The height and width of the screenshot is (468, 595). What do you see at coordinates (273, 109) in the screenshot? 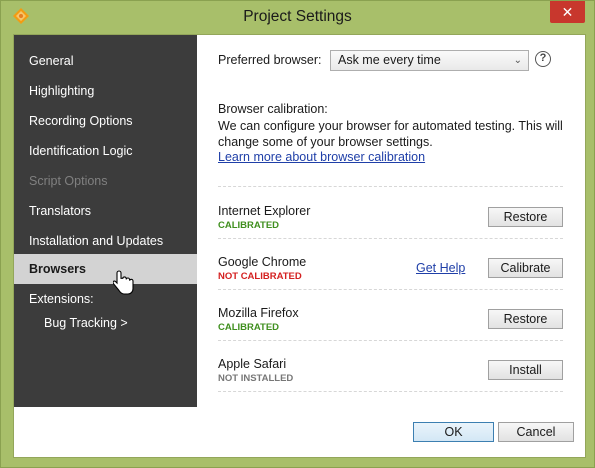
I see `calibration-heading: Browser calibration:` at bounding box center [273, 109].